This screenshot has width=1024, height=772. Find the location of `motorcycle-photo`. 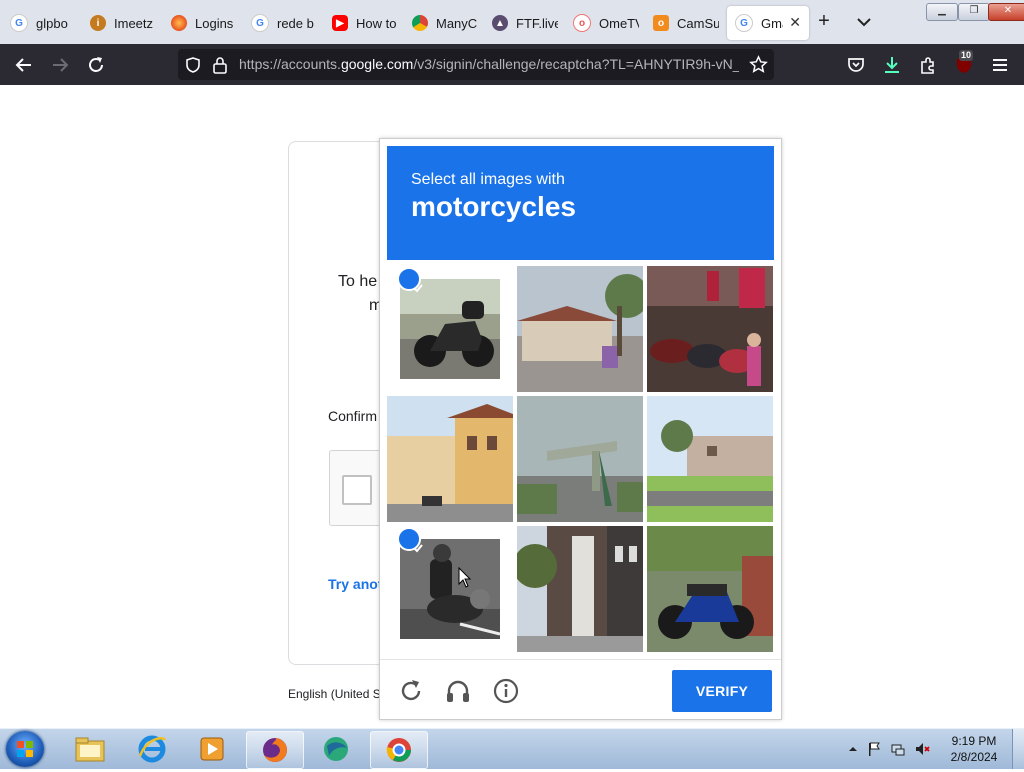

motorcycle-photo is located at coordinates (450, 329).